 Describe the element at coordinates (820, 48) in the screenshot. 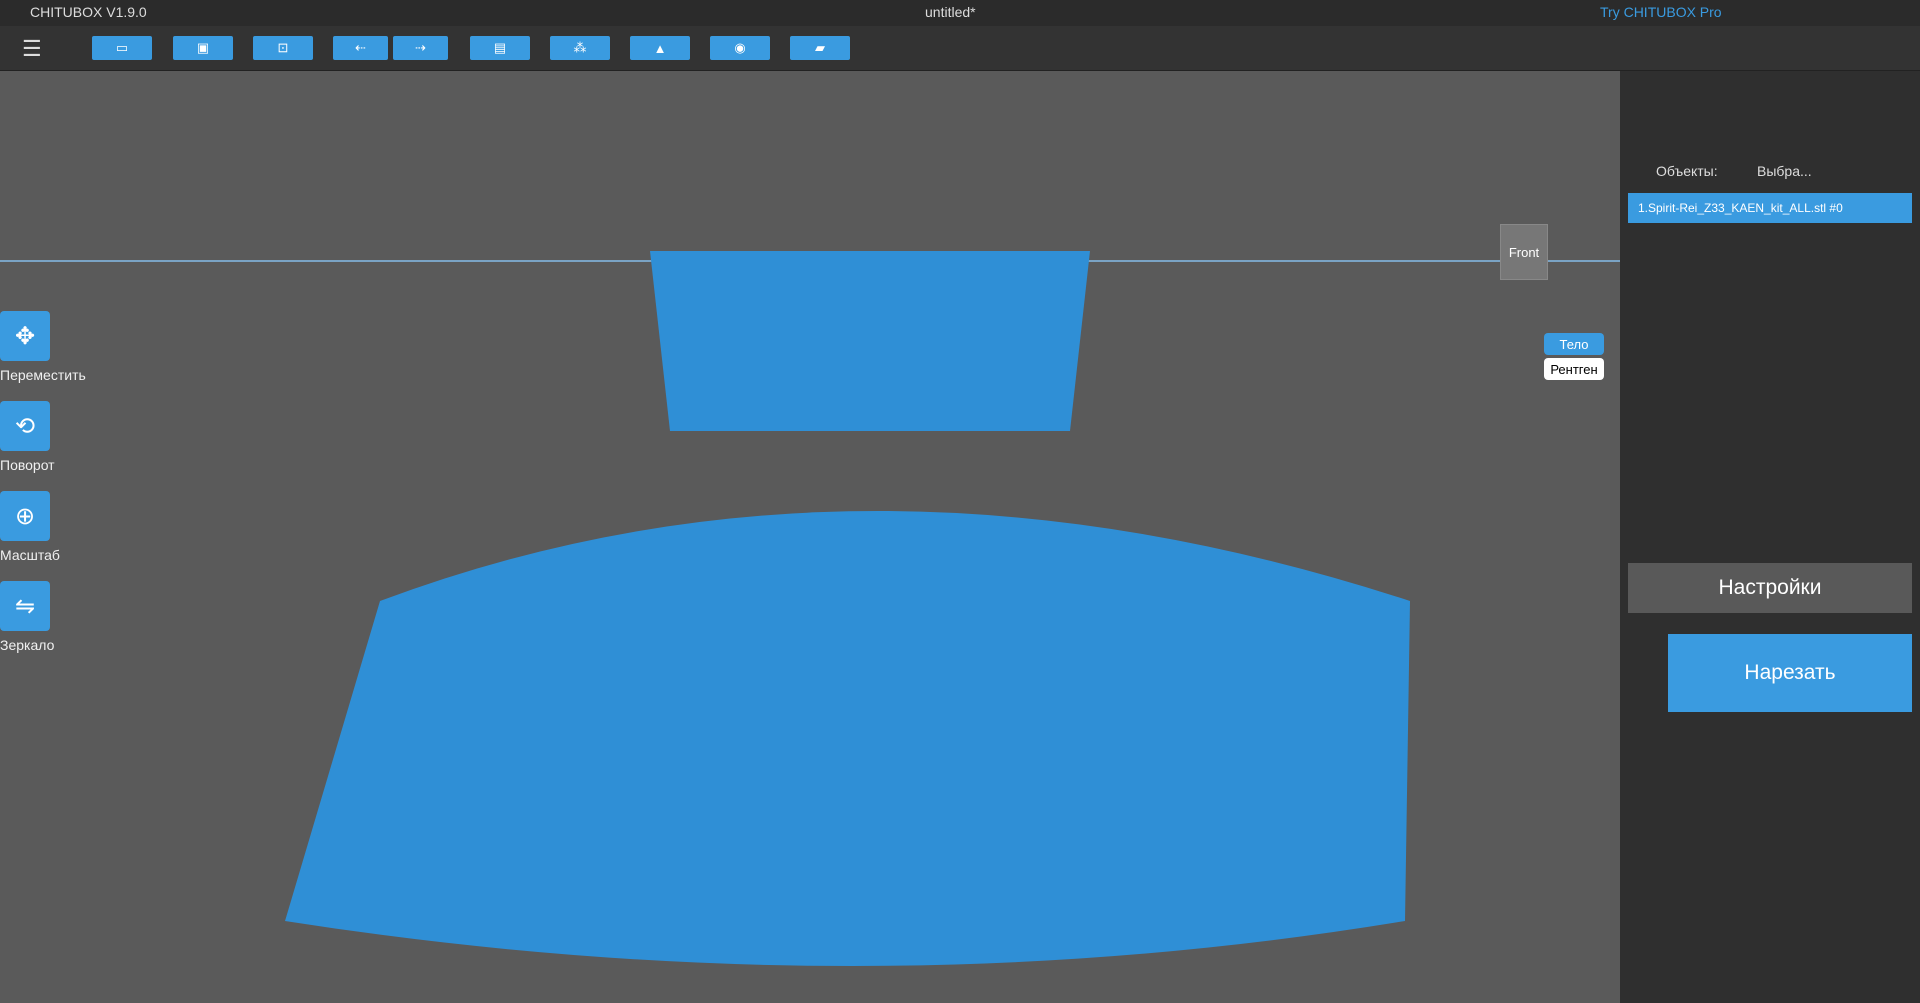

I see `plate-button: ▰` at that location.